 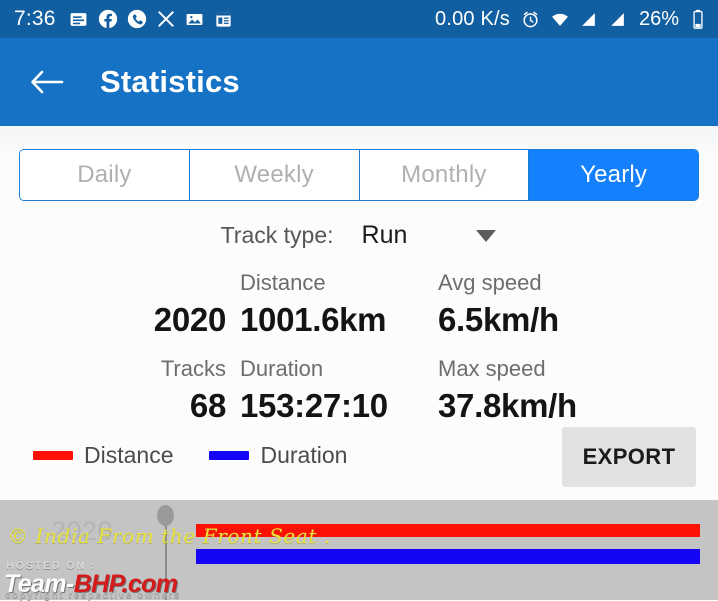 I want to click on phone-call-icon, so click(x=137, y=19).